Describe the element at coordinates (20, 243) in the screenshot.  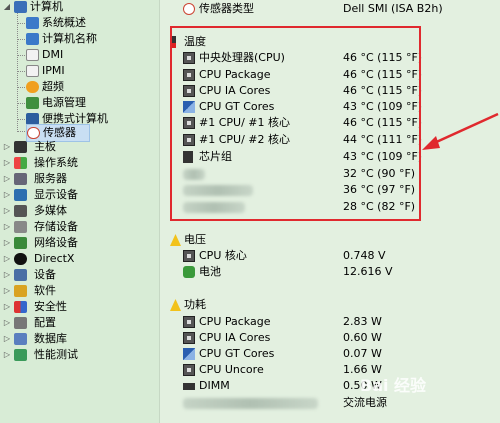
I see `network-icon` at that location.